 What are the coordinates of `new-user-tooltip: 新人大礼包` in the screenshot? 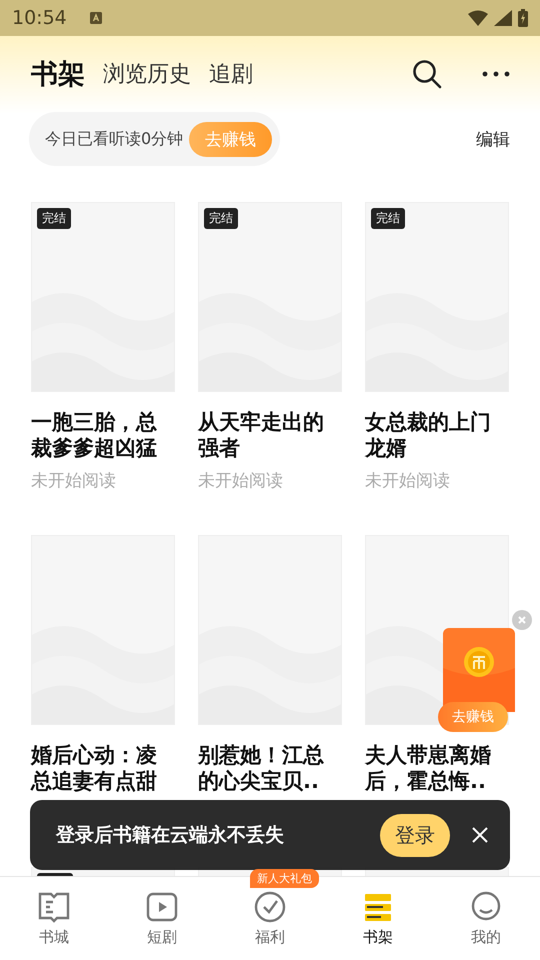 It's located at (284, 878).